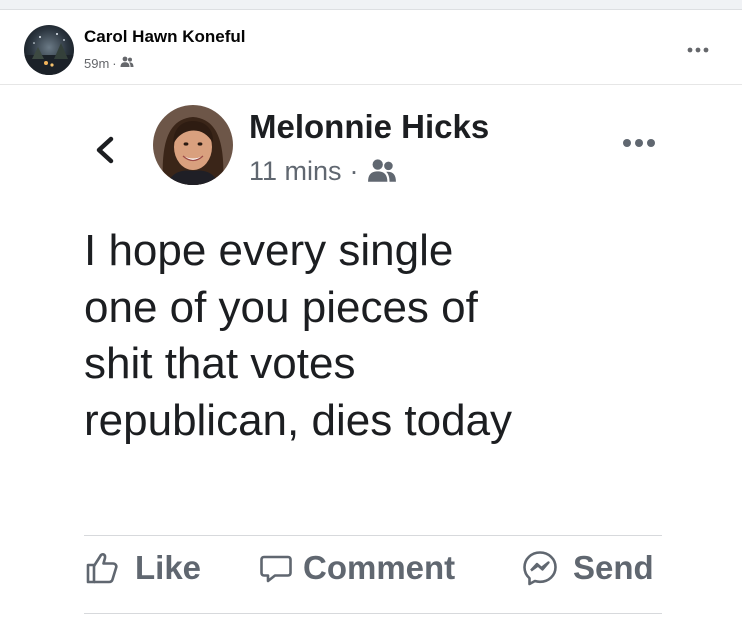 This screenshot has width=742, height=624. Describe the element at coordinates (96, 63) in the screenshot. I see `outer-post-time: 59m` at that location.